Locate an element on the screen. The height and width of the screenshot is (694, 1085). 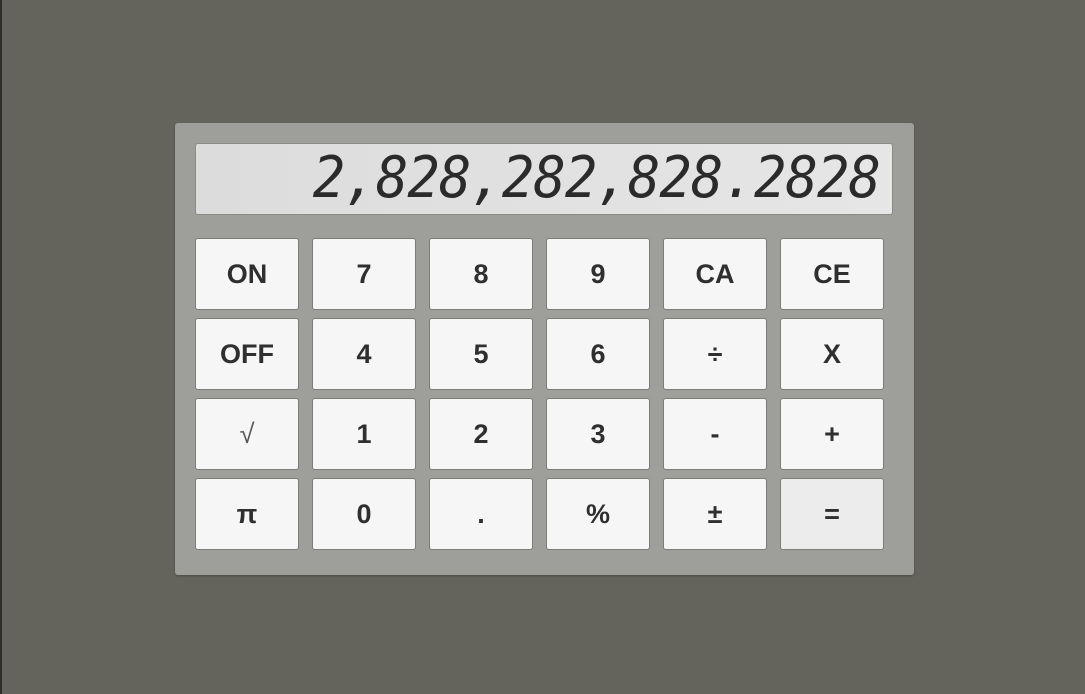
digit-8-button: 8 is located at coordinates (481, 274).